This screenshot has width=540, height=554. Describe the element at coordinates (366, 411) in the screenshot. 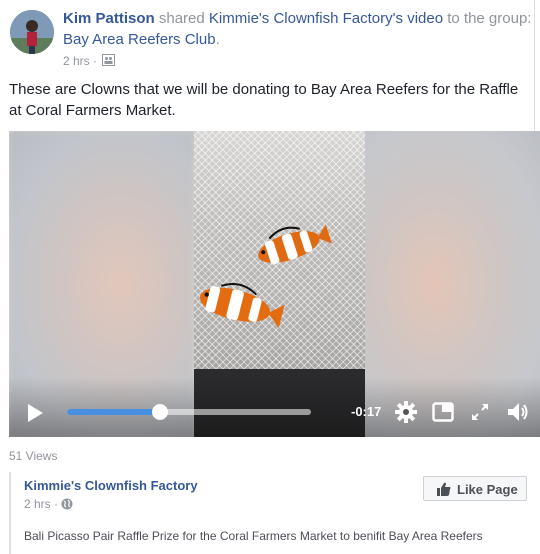

I see `time-remaining: -0:17` at that location.